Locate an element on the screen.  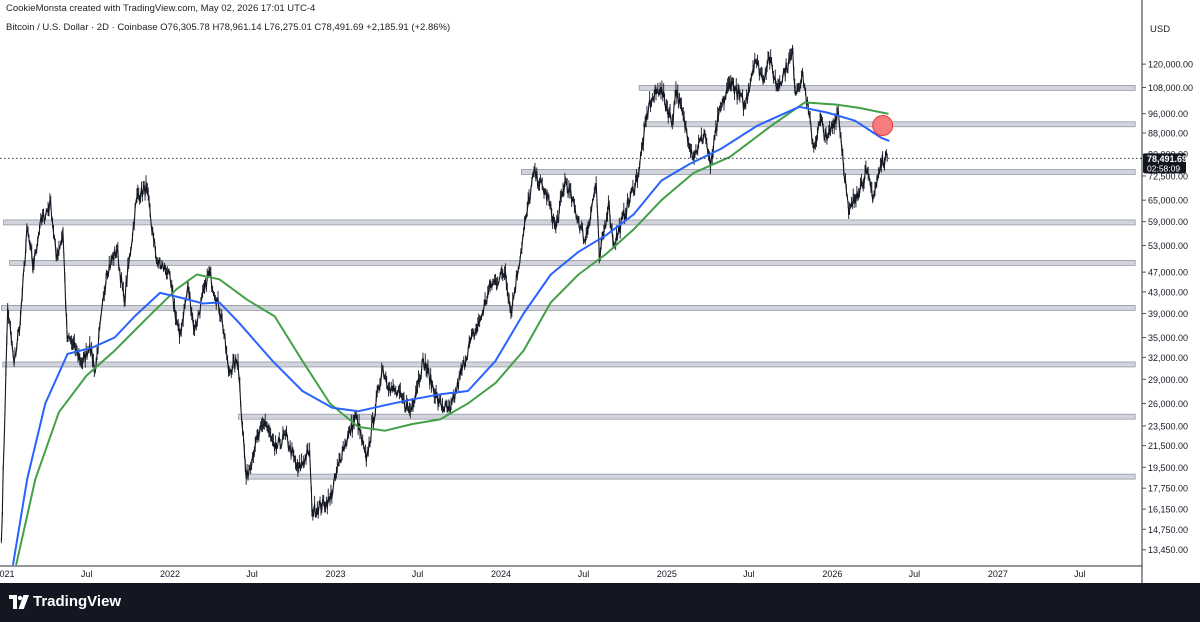
bar-countdown: 02:58:09 is located at coordinates (1163, 168).